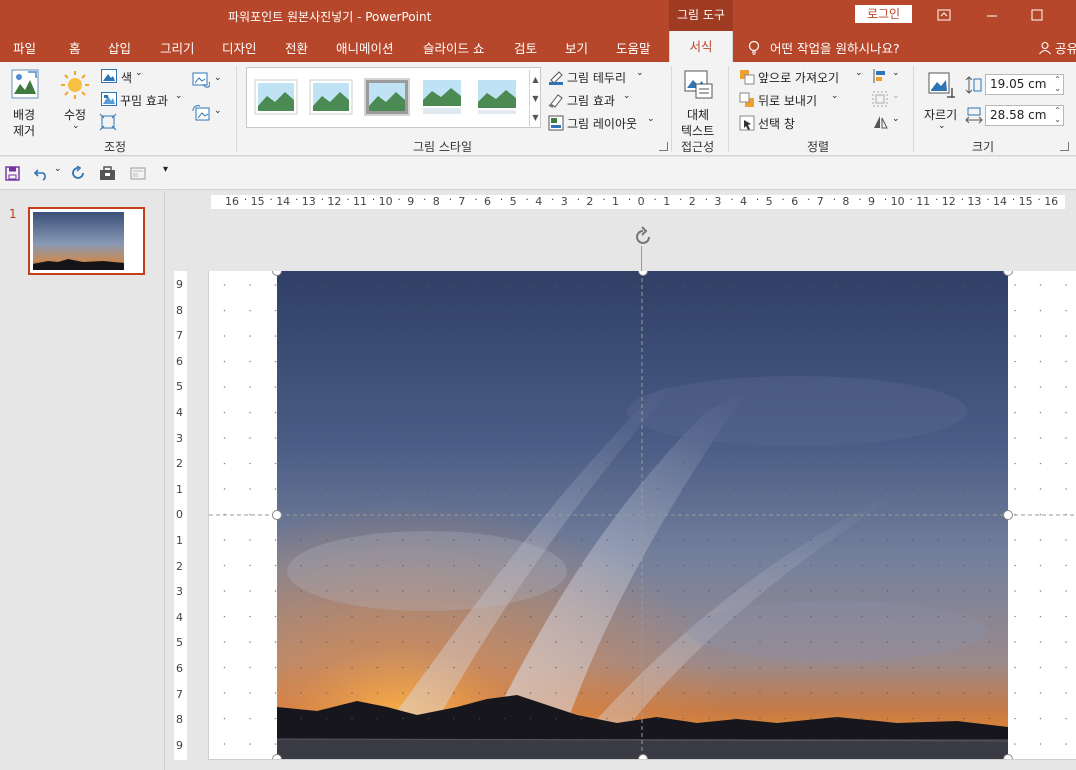 Image resolution: width=1076 pixels, height=770 pixels. Describe the element at coordinates (76, 102) in the screenshot. I see `corrections-button: 수정 ⌄` at that location.